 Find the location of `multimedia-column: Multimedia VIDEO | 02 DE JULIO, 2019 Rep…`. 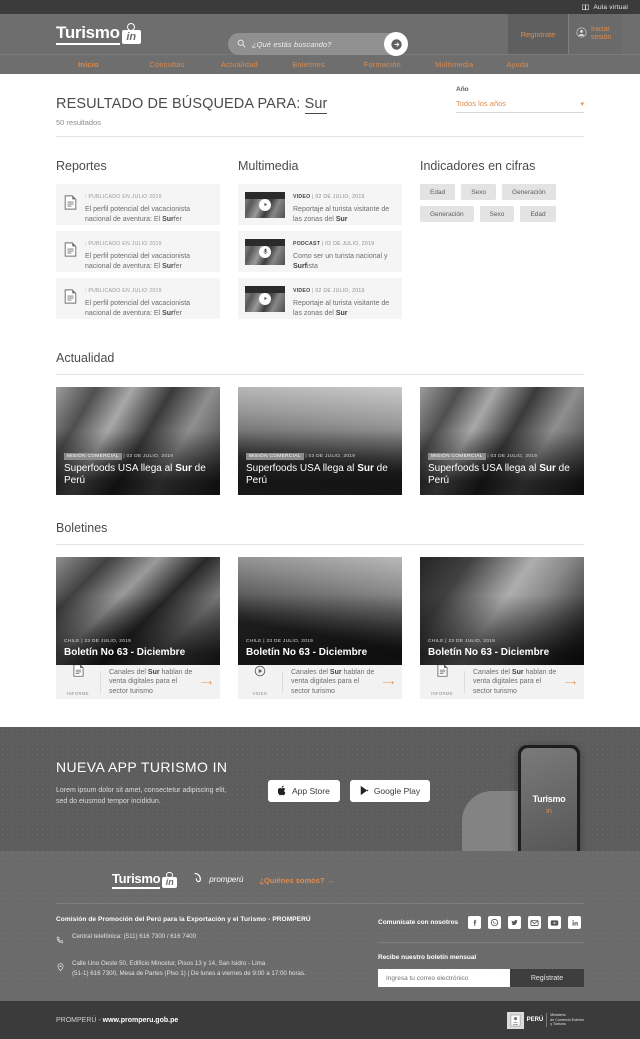

multimedia-column: Multimedia VIDEO | 02 DE JULIO, 2019 Rep… is located at coordinates (320, 242).